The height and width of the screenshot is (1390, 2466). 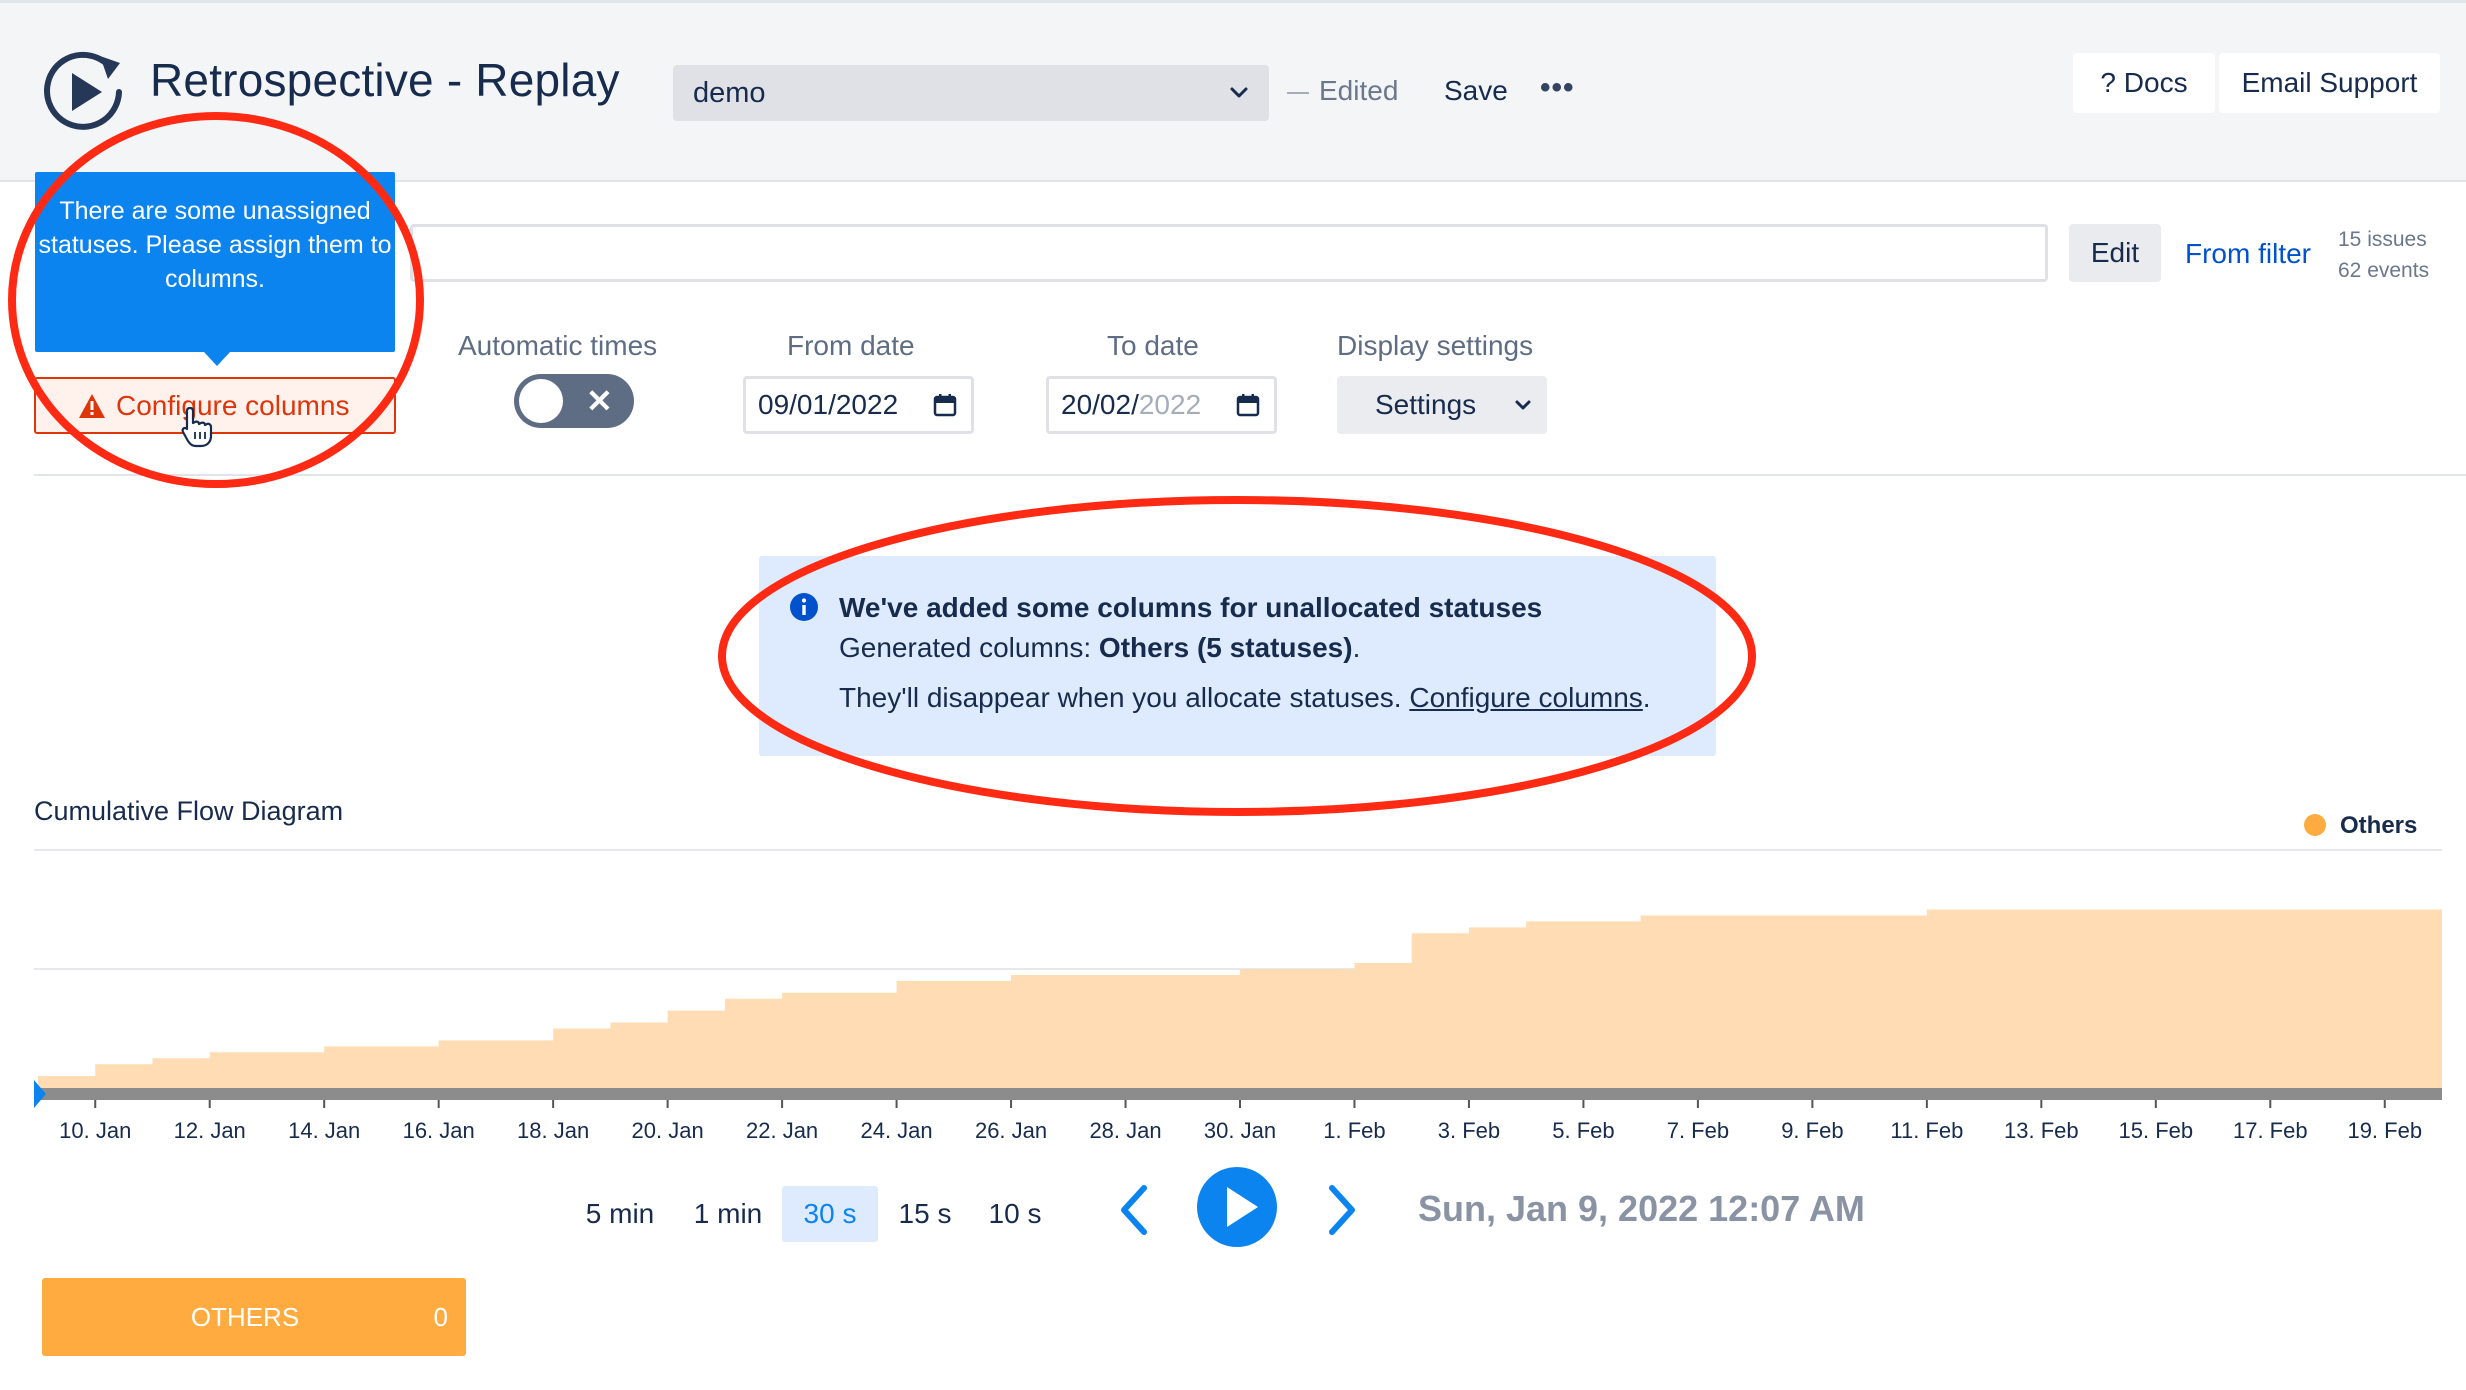 I want to click on x-tick-label: 24. Jan, so click(x=896, y=1129).